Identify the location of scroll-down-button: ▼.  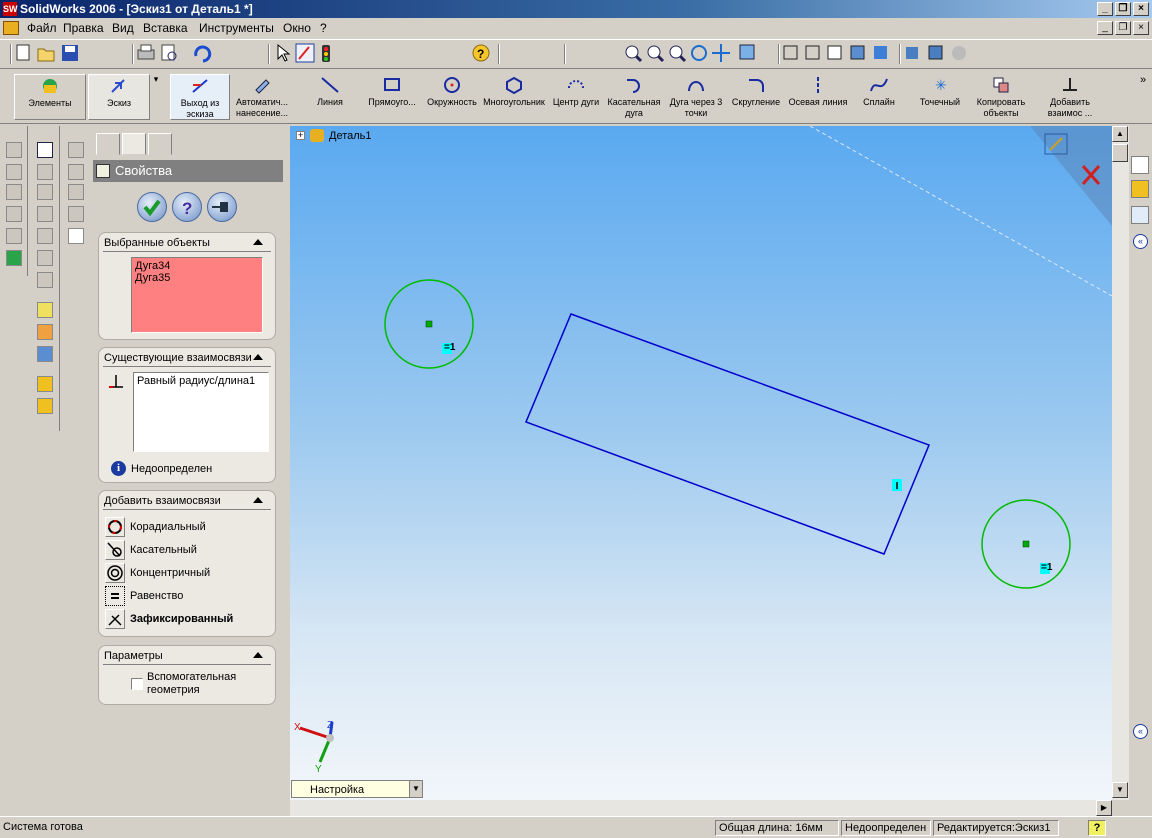
(1120, 790).